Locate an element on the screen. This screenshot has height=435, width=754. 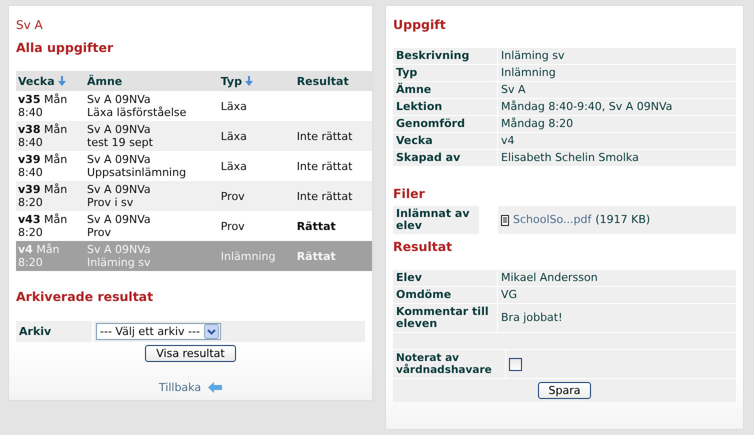
section-heading: Filer is located at coordinates (409, 193).